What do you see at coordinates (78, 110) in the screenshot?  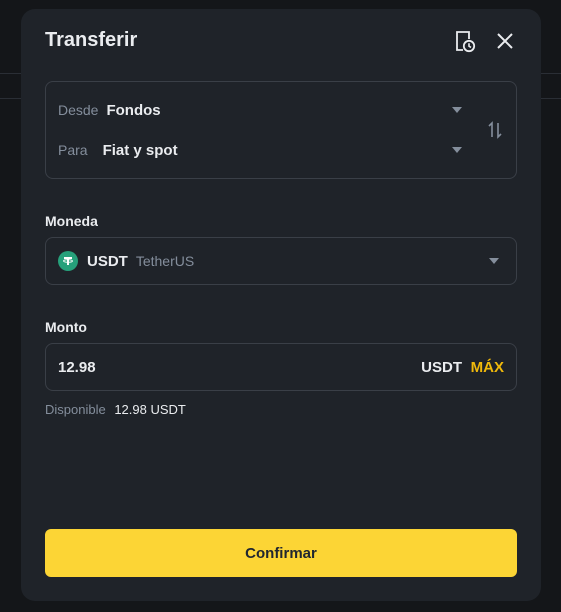 I see `from-label: Desde` at bounding box center [78, 110].